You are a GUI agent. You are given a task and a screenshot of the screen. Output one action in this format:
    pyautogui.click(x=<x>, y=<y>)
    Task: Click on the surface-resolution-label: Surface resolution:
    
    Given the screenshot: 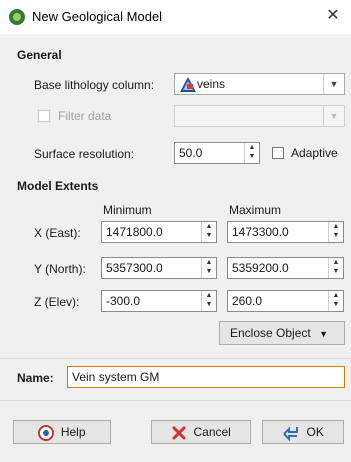 What is the action you would take?
    pyautogui.click(x=84, y=154)
    